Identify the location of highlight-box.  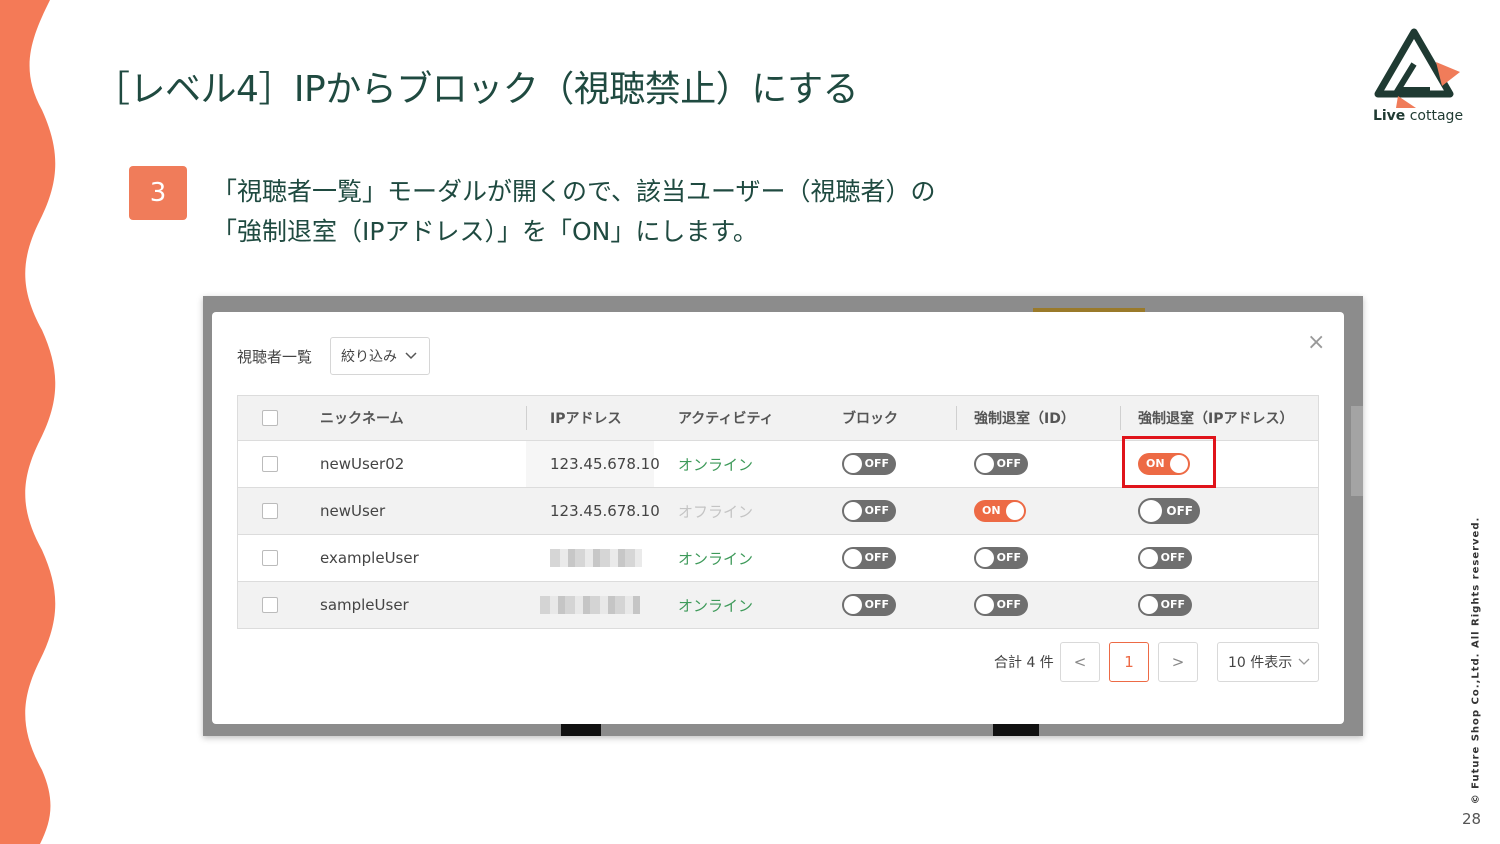
(1169, 462).